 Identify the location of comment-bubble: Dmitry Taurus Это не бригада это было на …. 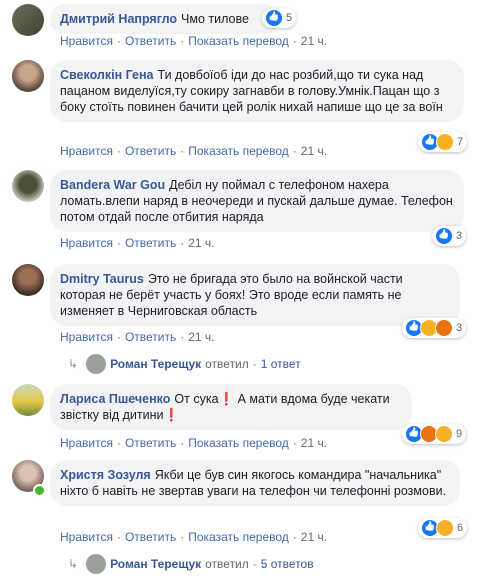
(255, 295).